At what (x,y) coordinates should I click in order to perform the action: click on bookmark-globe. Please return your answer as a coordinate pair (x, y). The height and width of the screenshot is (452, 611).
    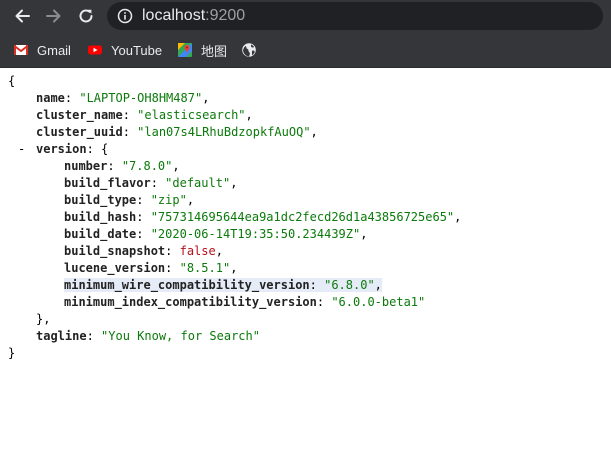
    Looking at the image, I should click on (253, 50).